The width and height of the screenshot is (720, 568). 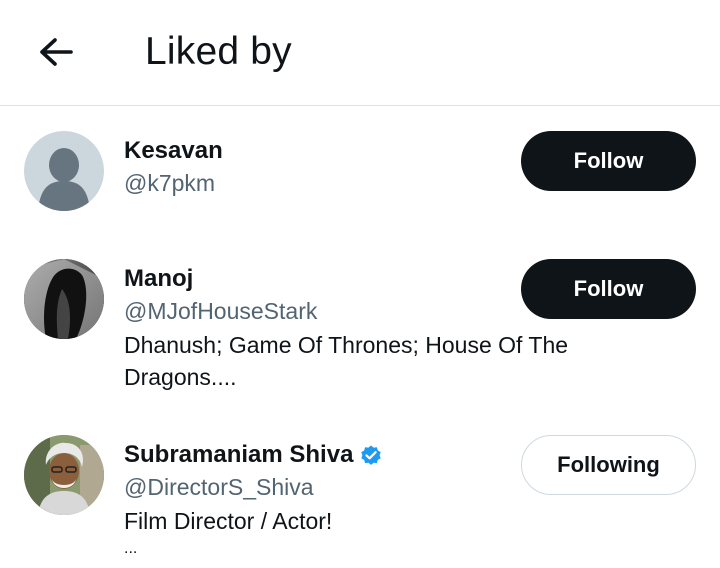 I want to click on back-button, so click(x=56, y=52).